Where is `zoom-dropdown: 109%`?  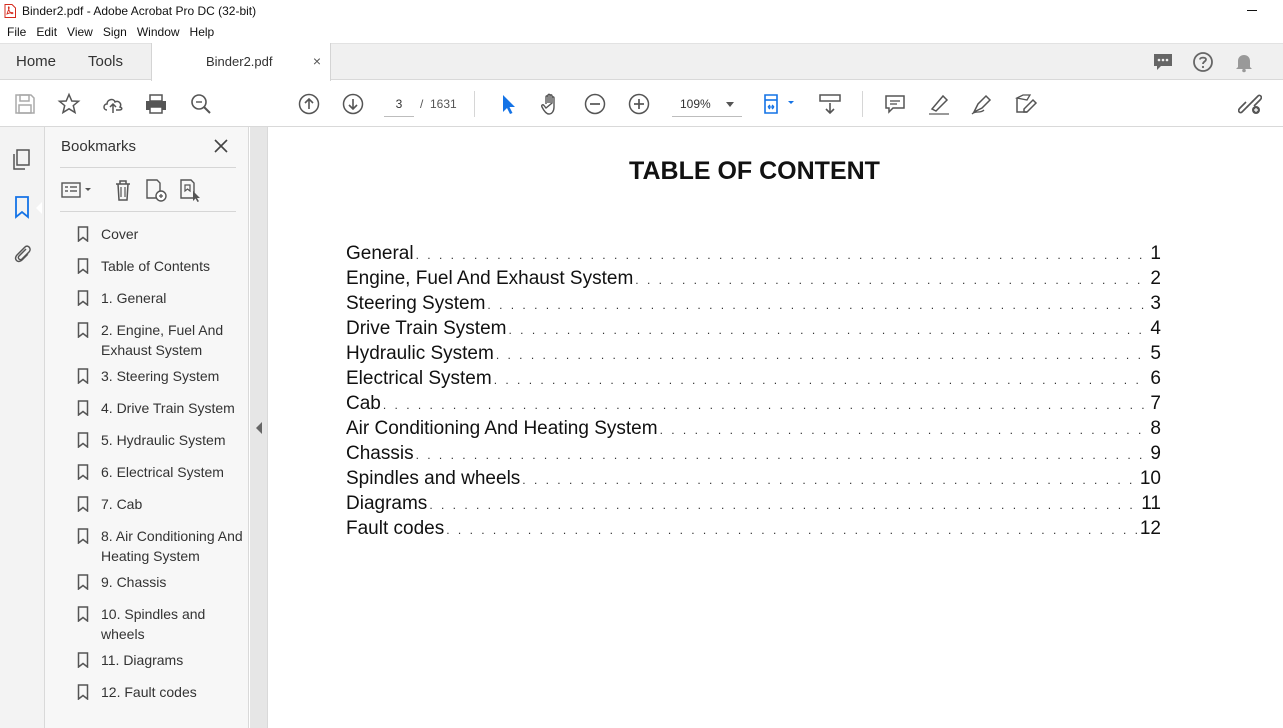 zoom-dropdown: 109% is located at coordinates (707, 104).